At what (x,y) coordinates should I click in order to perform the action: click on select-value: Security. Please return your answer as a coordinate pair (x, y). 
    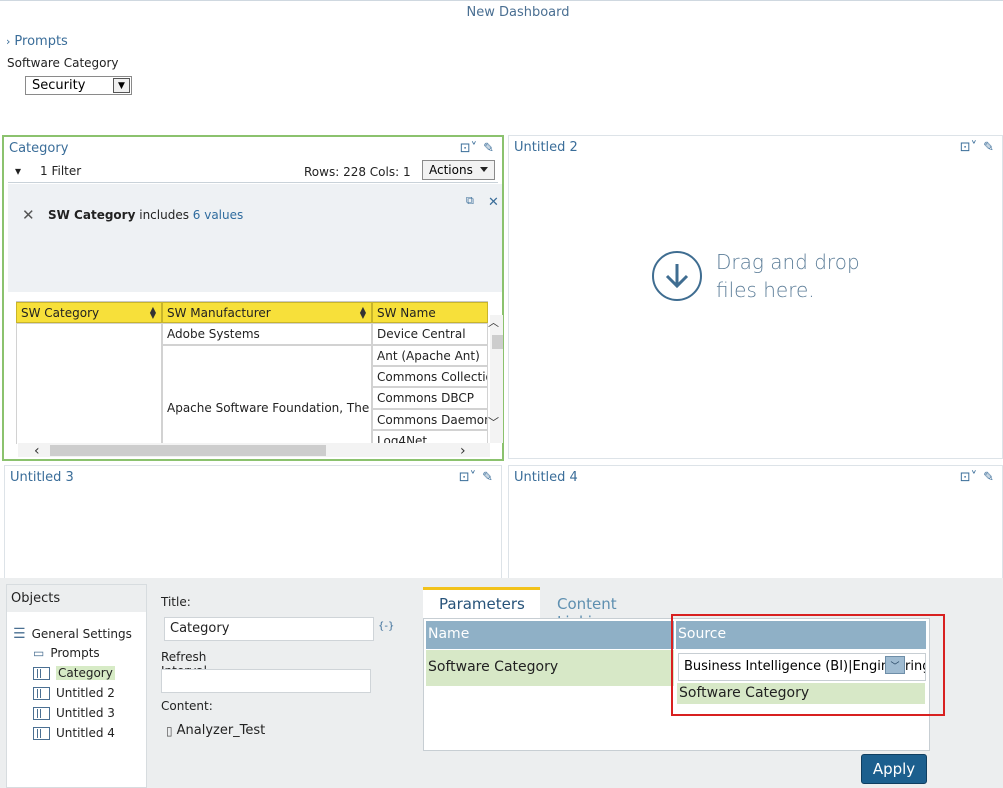
    Looking at the image, I should click on (59, 85).